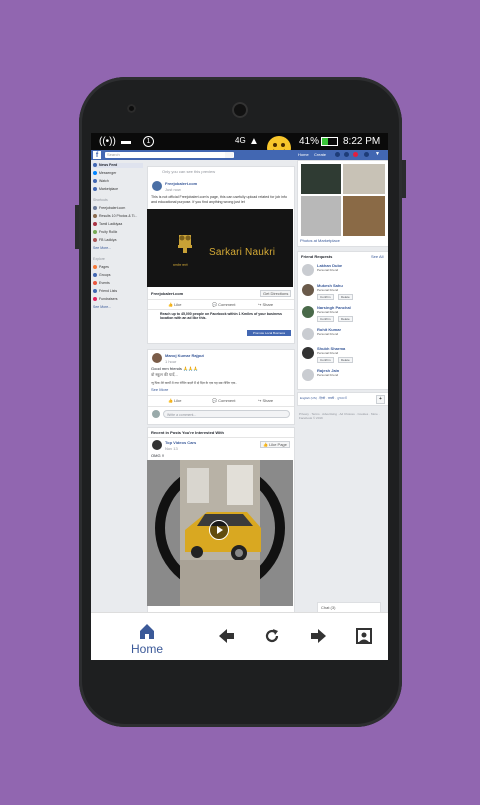  I want to click on facebook-top-bar: f Search Home Create ▼, so click(239, 155).